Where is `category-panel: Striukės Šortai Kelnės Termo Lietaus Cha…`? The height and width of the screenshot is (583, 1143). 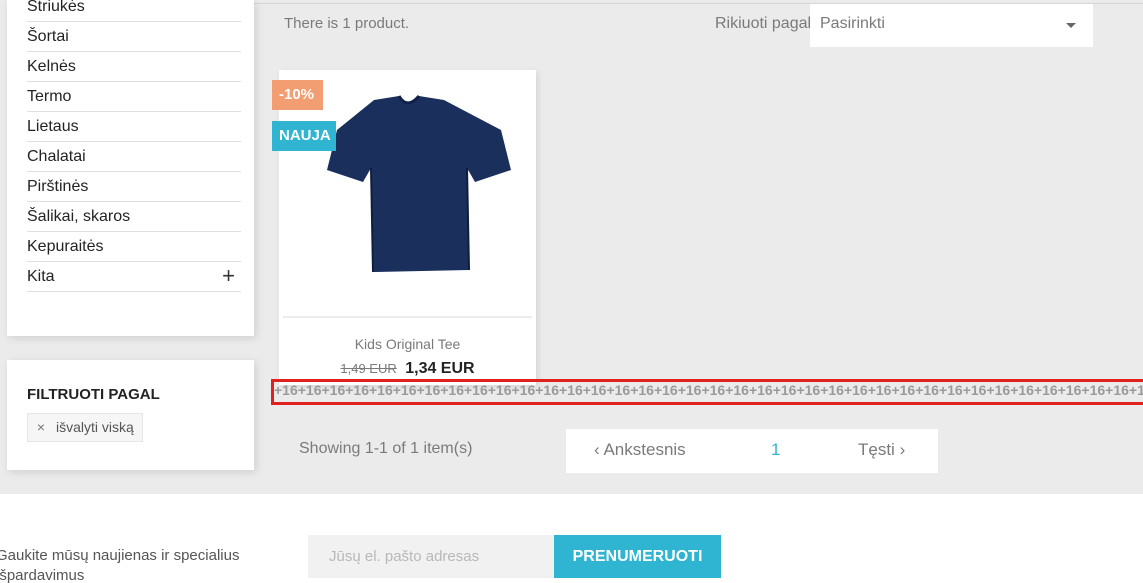
category-panel: Striukės Šortai Kelnės Termo Lietaus Cha… is located at coordinates (130, 168).